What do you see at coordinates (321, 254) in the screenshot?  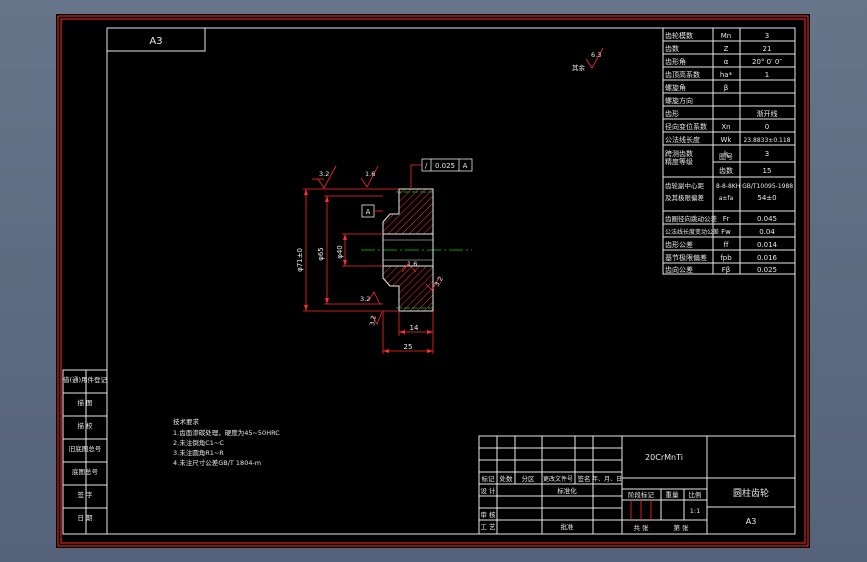 I see `dim-hub-dia: φ65` at bounding box center [321, 254].